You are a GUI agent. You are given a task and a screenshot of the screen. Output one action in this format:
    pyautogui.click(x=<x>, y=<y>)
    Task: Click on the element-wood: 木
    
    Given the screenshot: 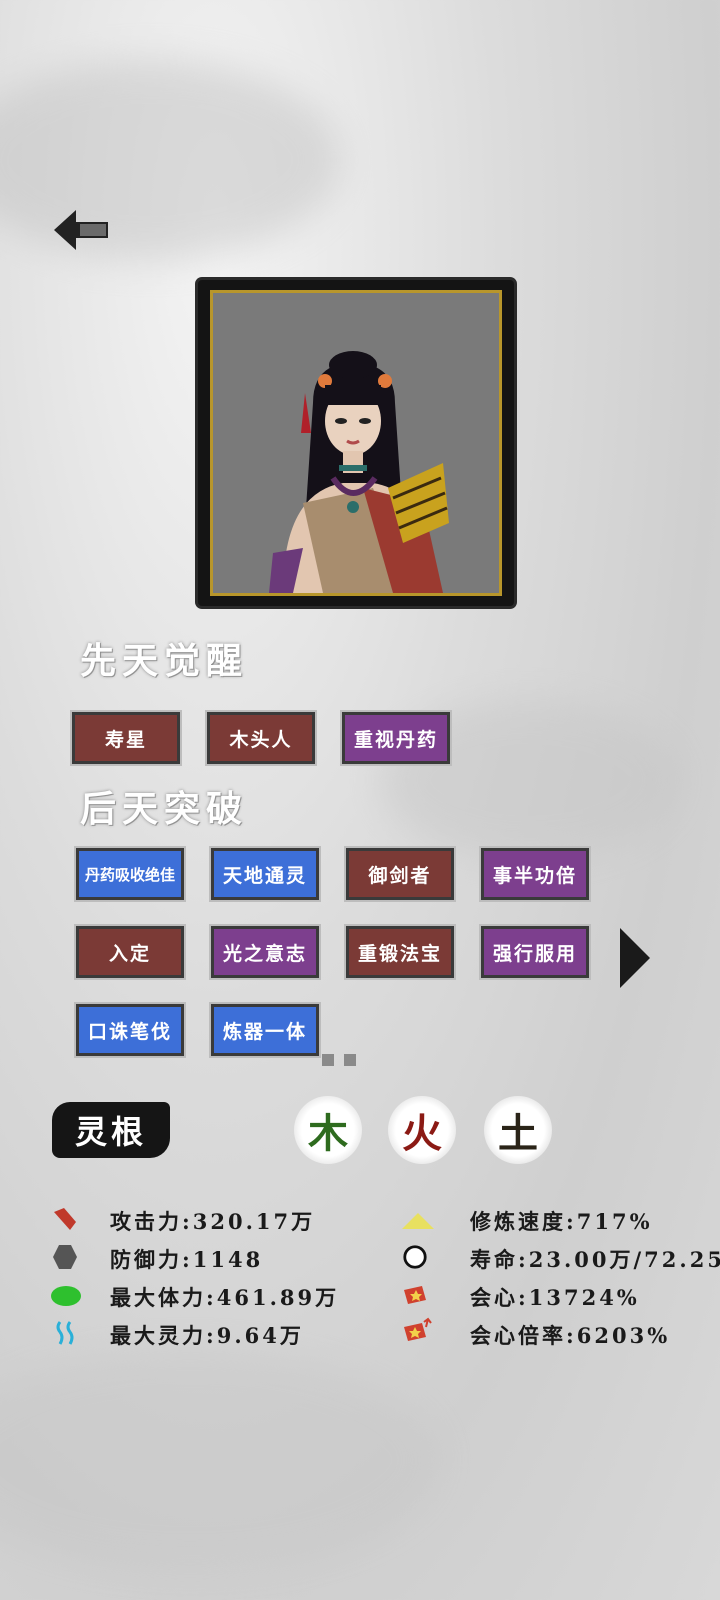 What is the action you would take?
    pyautogui.click(x=328, y=1130)
    